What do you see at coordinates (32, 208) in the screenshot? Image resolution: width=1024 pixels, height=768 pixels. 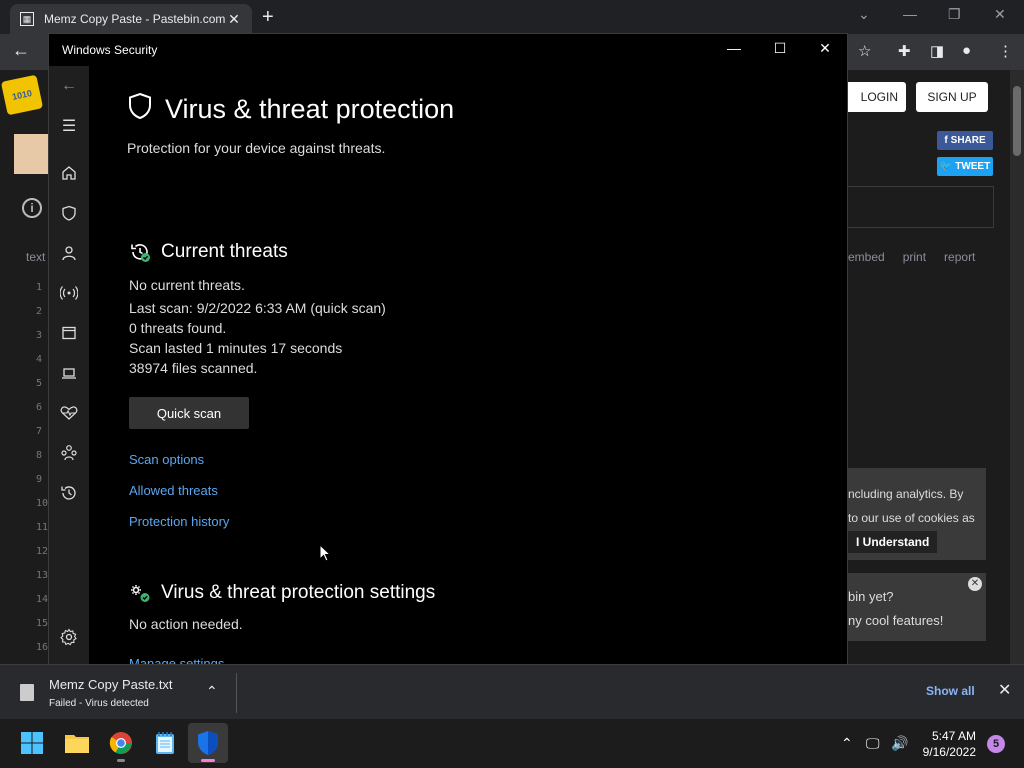 I see `info-icon: i` at bounding box center [32, 208].